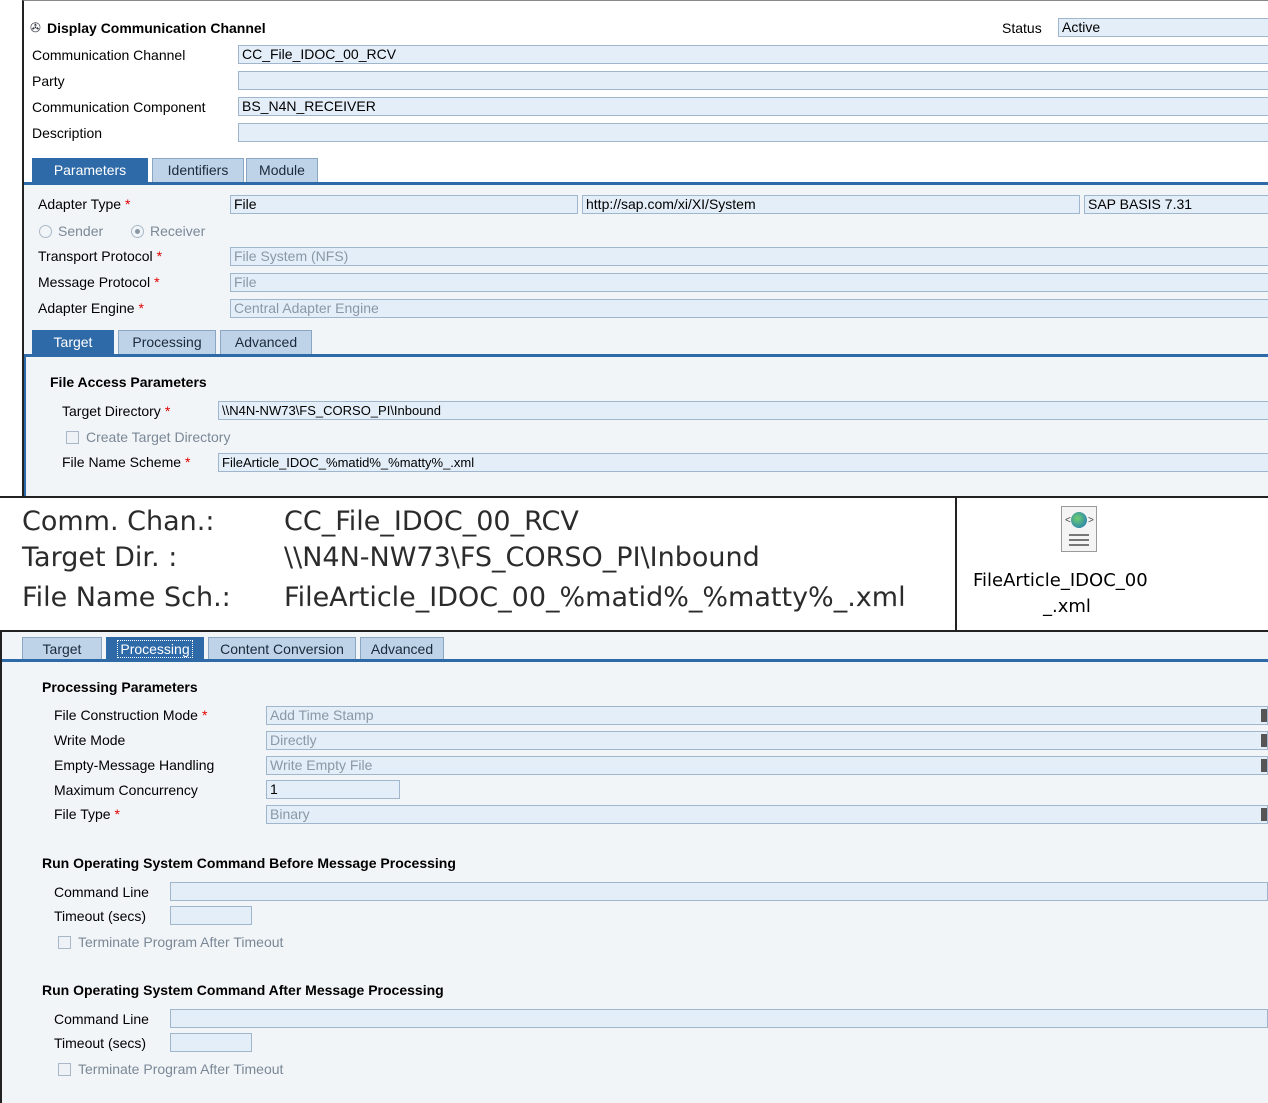 Image resolution: width=1268 pixels, height=1103 pixels. Describe the element at coordinates (211, 915) in the screenshot. I see `before-timeout-field` at that location.